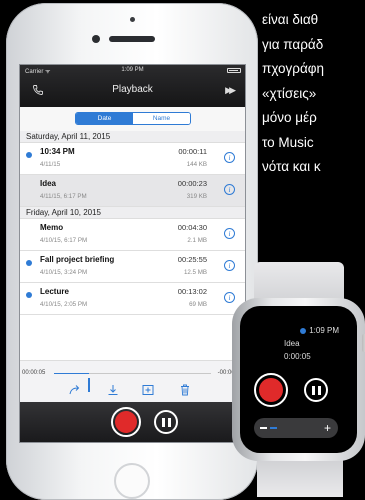 This screenshot has width=365, height=500. What do you see at coordinates (196, 196) in the screenshot?
I see `recording-size: 319 KB` at bounding box center [196, 196].